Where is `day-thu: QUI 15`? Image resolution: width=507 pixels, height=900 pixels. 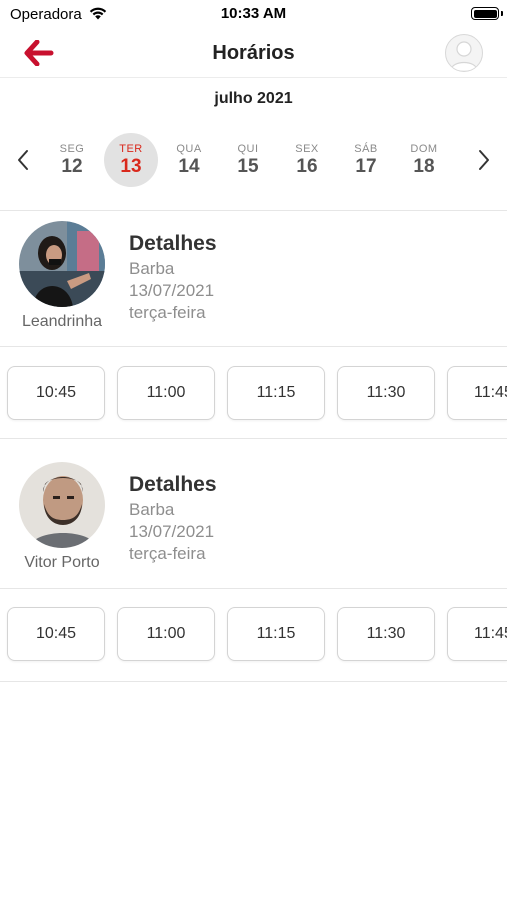
day-thu: QUI 15 is located at coordinates (248, 160).